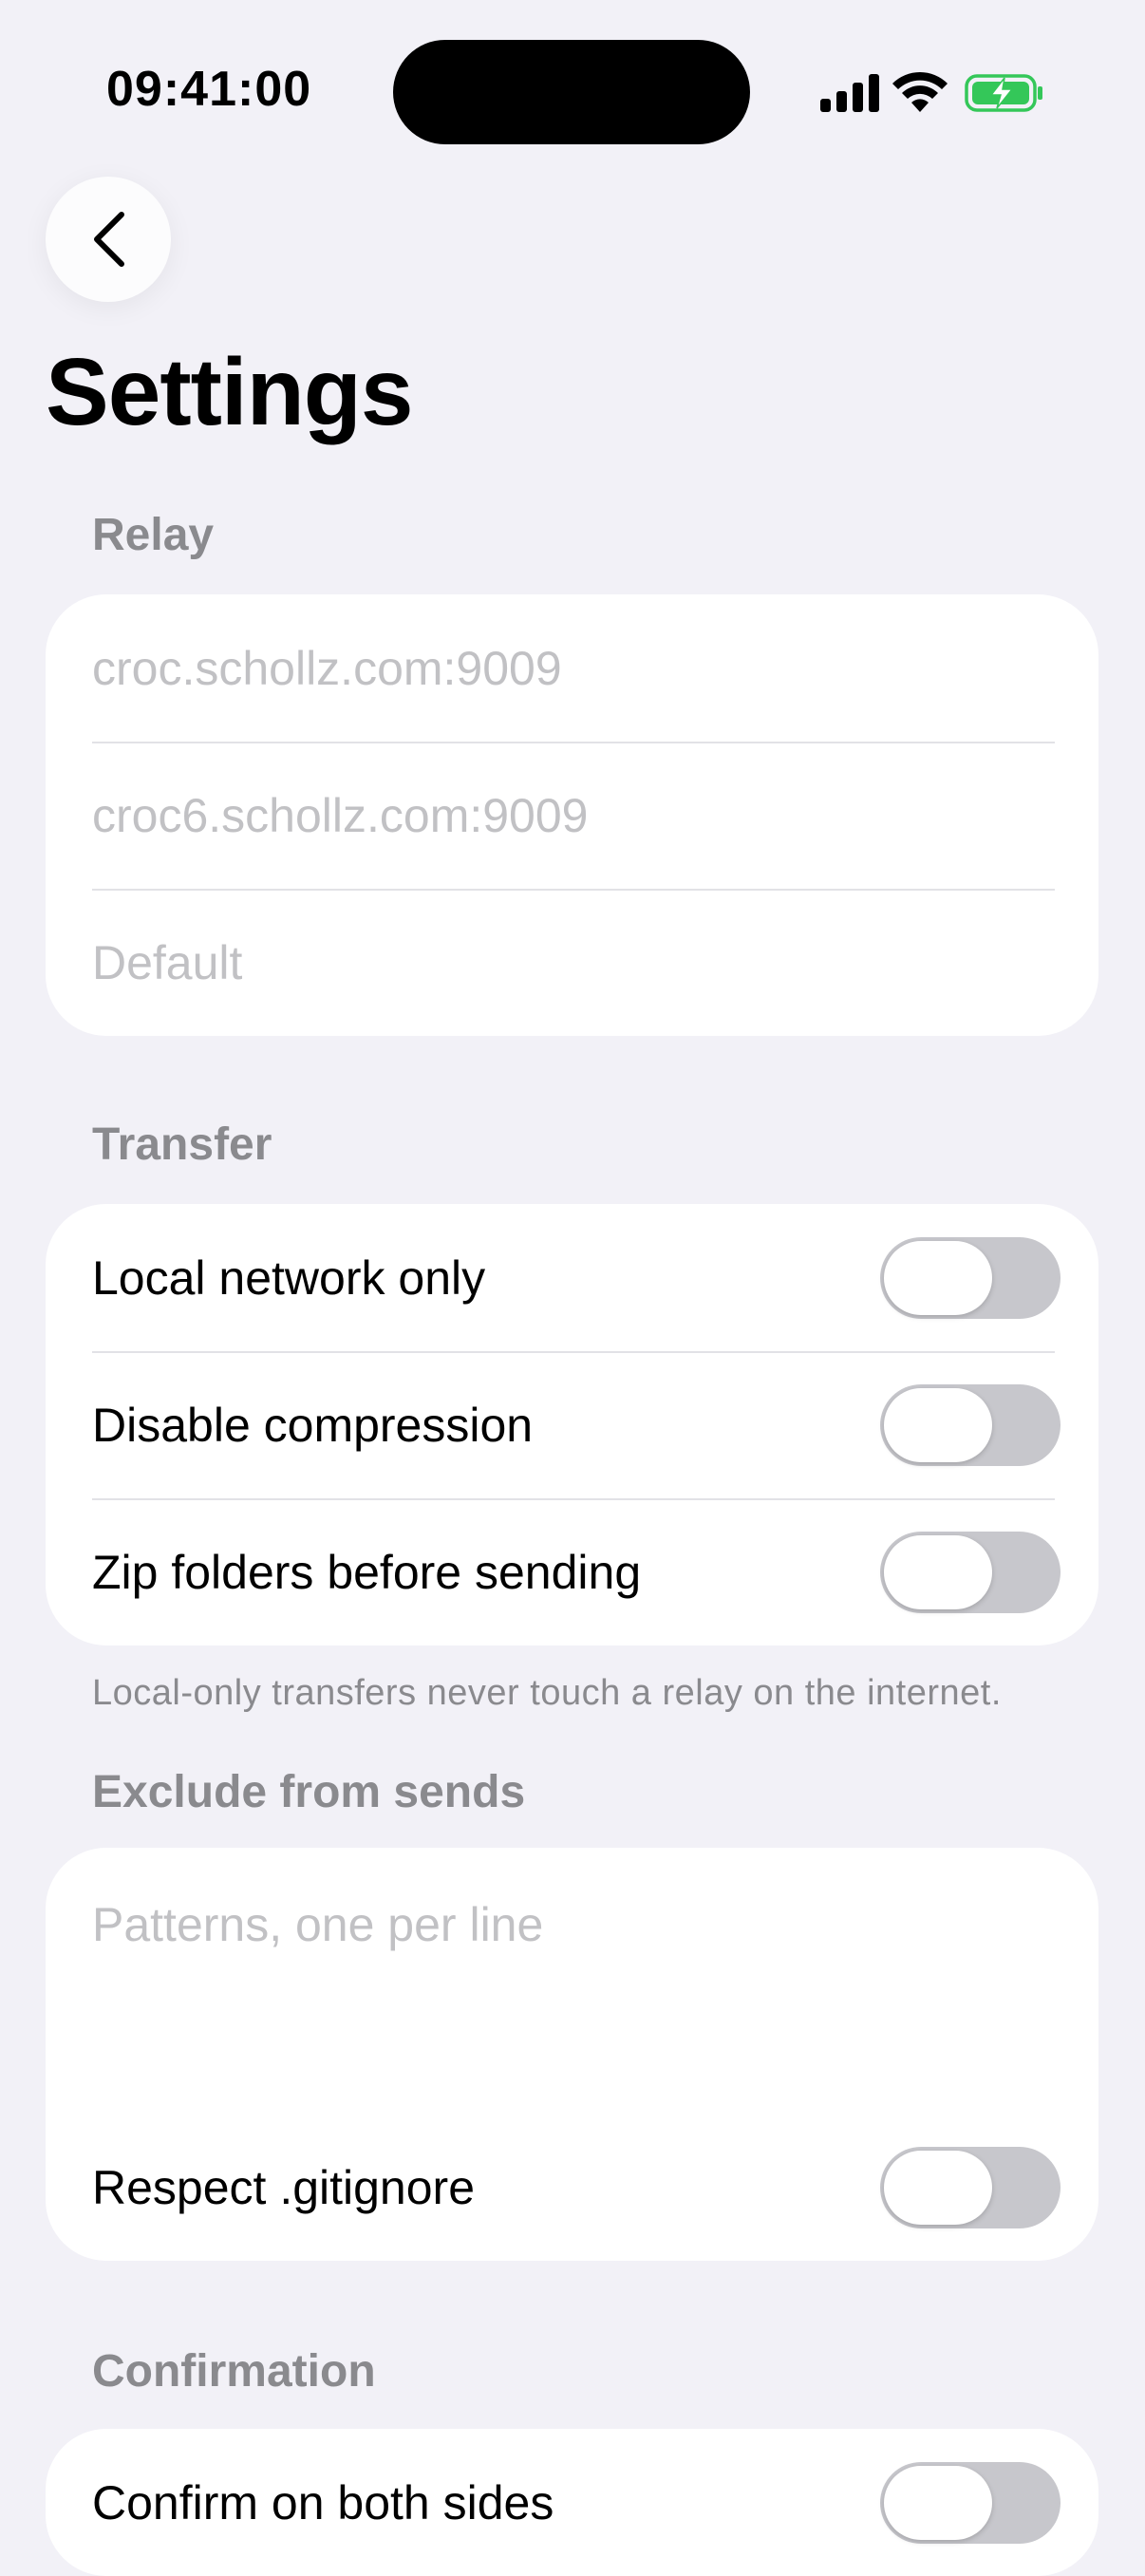  Describe the element at coordinates (340, 815) in the screenshot. I see `relay-field-ipv6-placeholder: croc6.schollz.com:9009` at that location.